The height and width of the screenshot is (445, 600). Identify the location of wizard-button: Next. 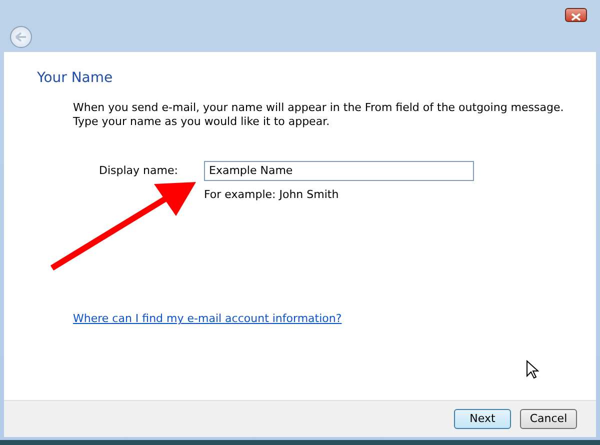
(482, 419).